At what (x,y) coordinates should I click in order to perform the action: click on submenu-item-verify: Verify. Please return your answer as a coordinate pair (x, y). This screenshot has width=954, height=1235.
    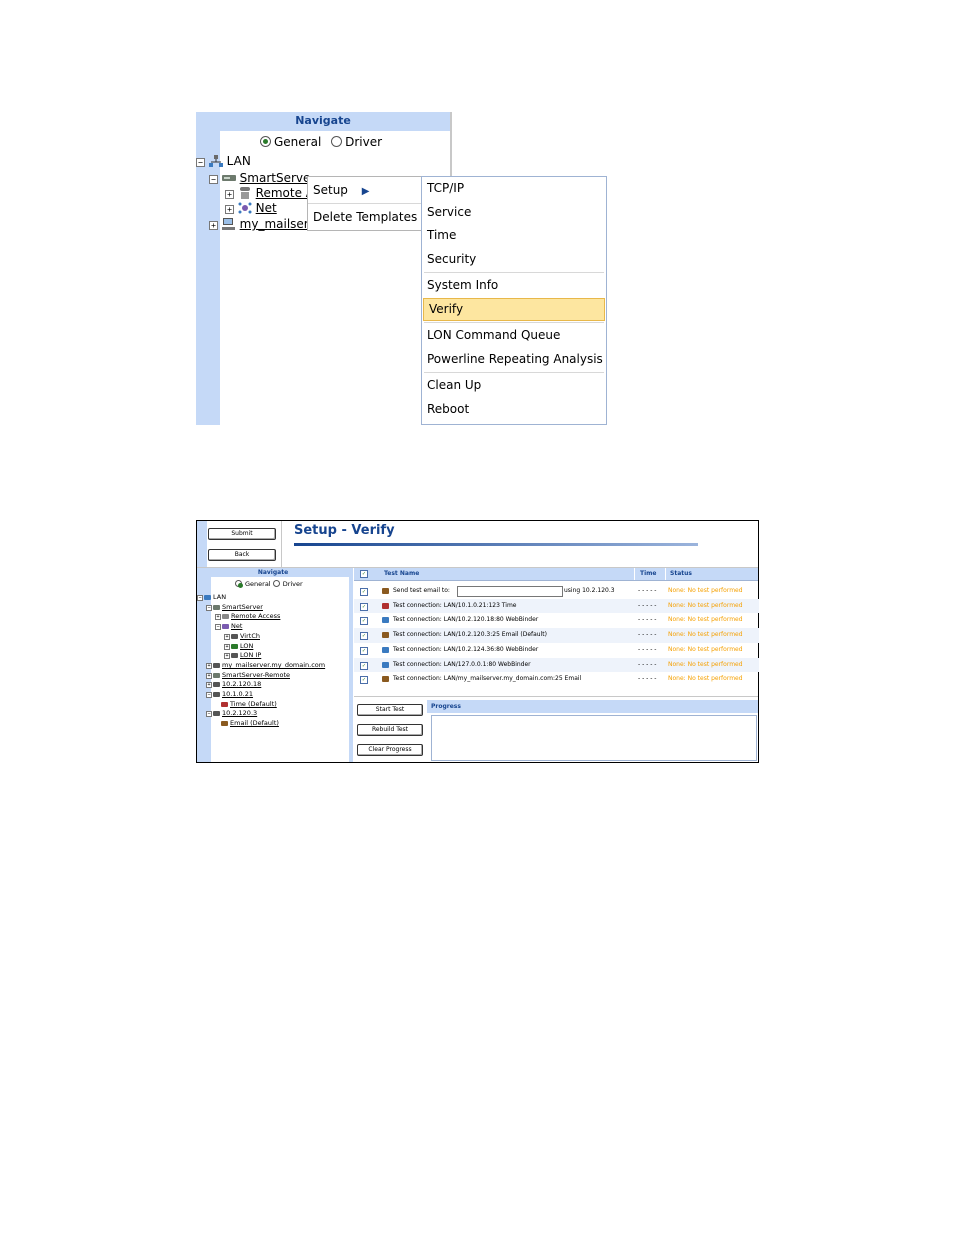
    Looking at the image, I should click on (514, 309).